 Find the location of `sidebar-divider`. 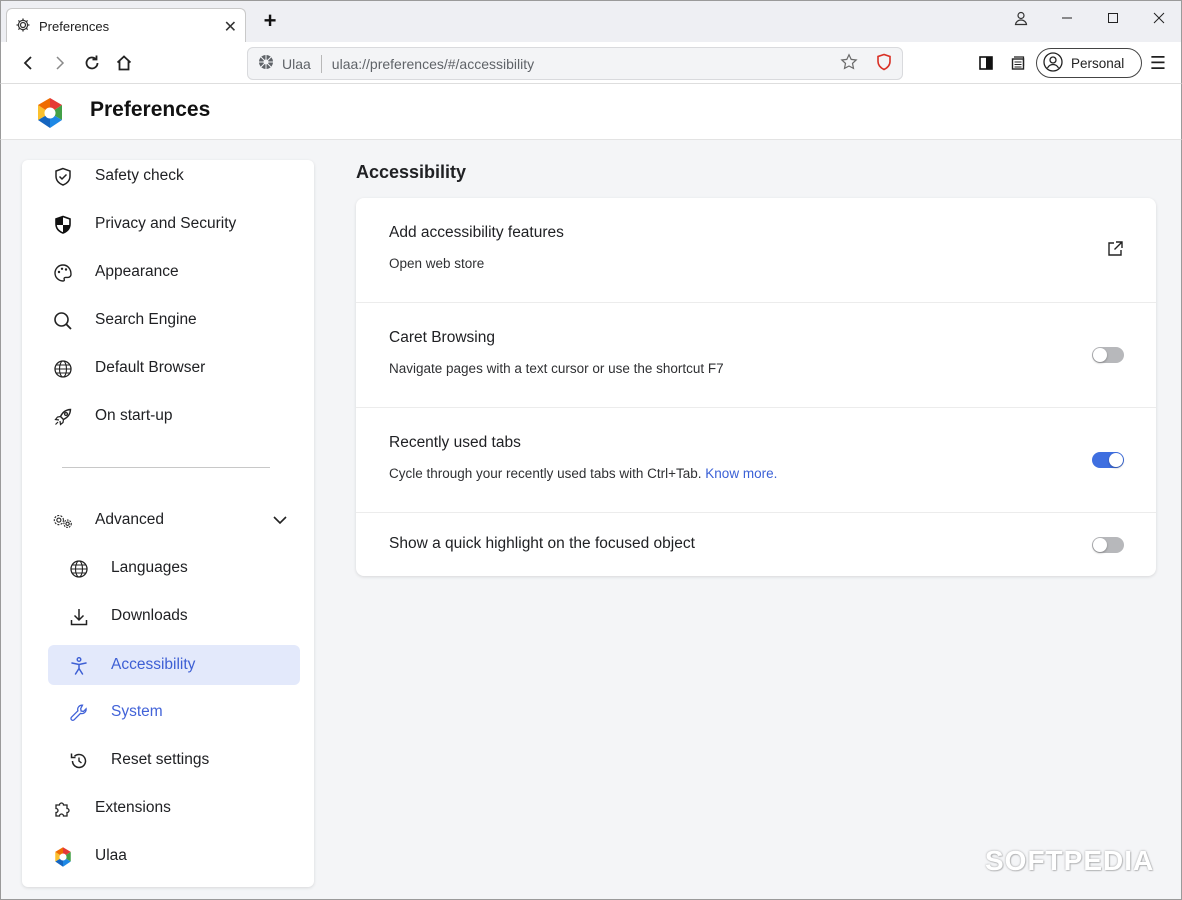

sidebar-divider is located at coordinates (166, 467).